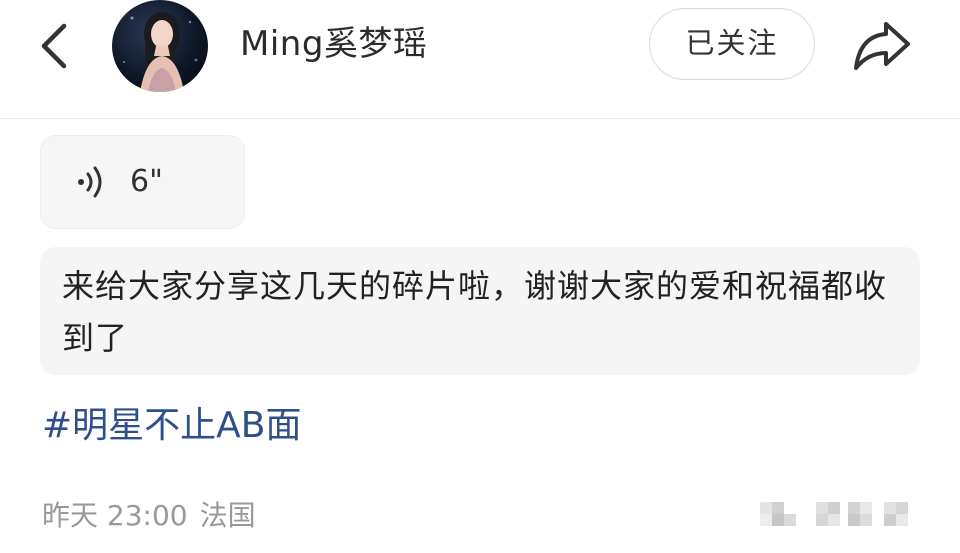 This screenshot has height=553, width=960. I want to click on username: Ming奚梦瑶, so click(333, 44).